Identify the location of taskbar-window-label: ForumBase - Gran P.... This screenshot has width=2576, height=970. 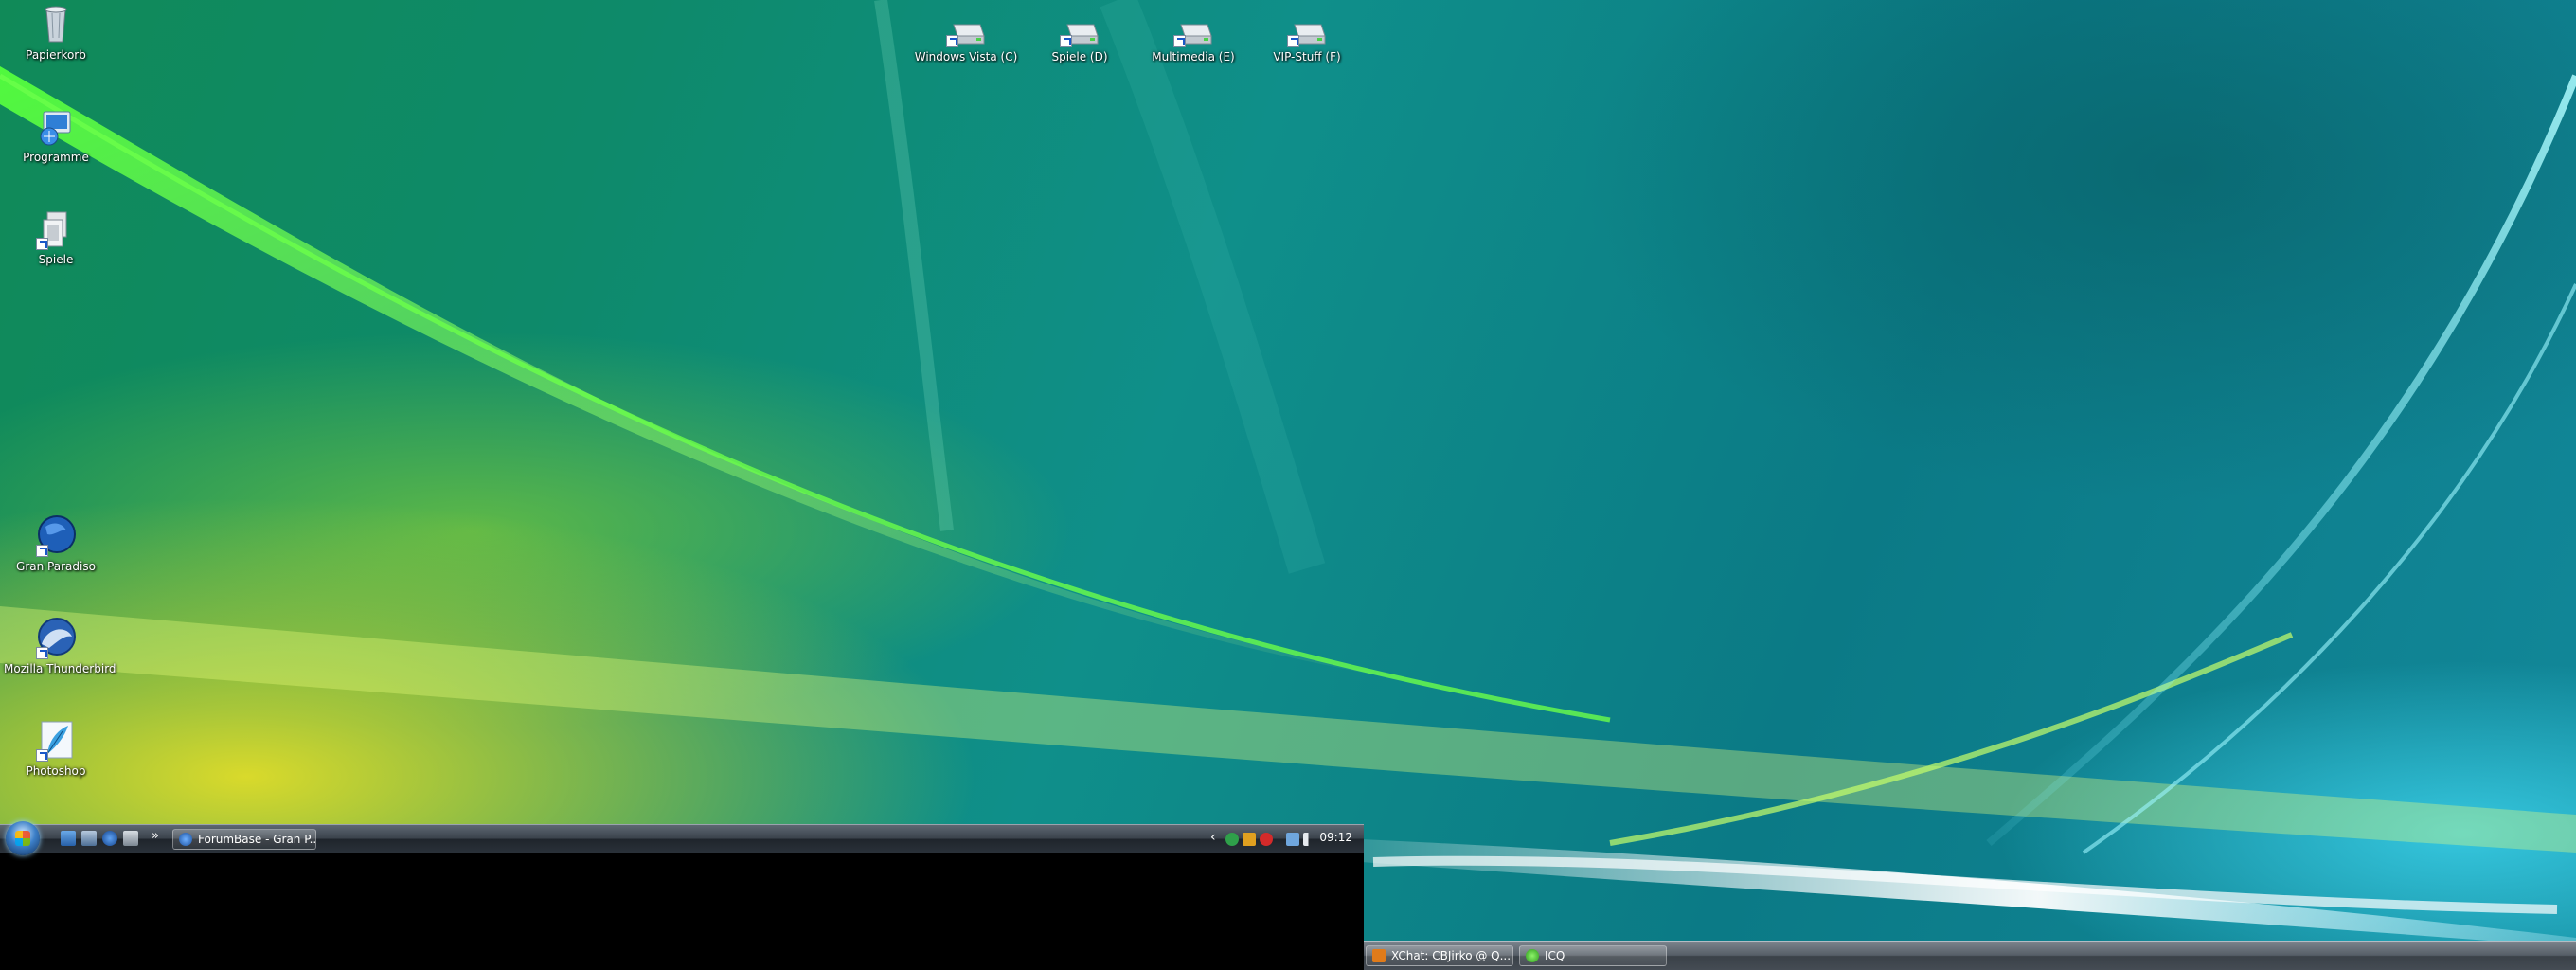
(257, 839).